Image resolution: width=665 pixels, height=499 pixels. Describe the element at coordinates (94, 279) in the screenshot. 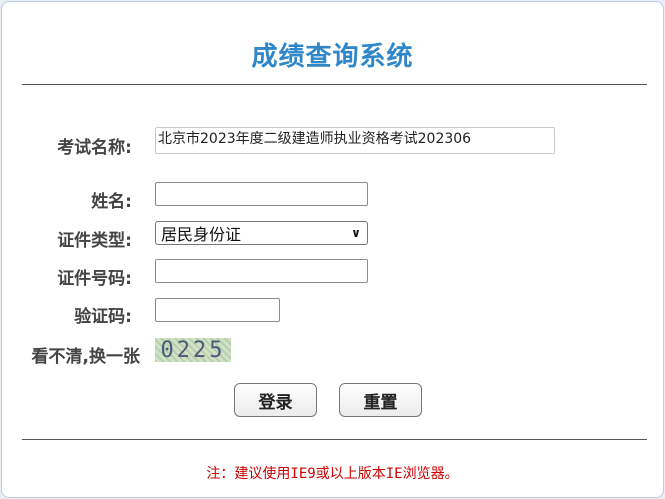

I see `id-number-label: 证件号码:` at that location.